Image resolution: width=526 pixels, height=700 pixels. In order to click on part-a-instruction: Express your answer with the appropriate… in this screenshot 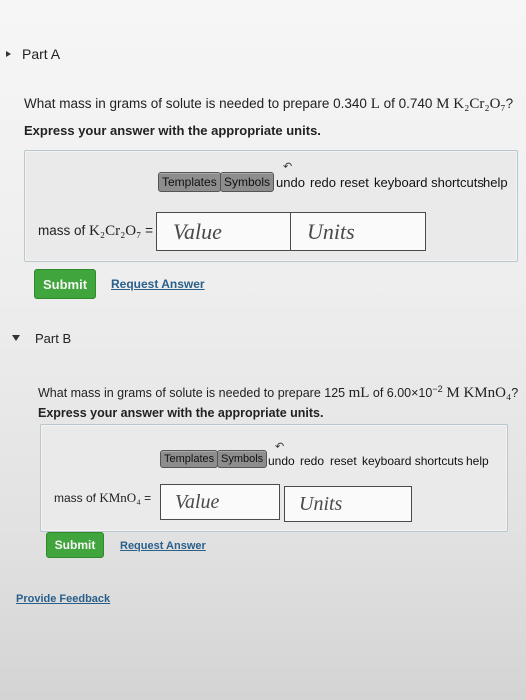, I will do `click(172, 130)`.